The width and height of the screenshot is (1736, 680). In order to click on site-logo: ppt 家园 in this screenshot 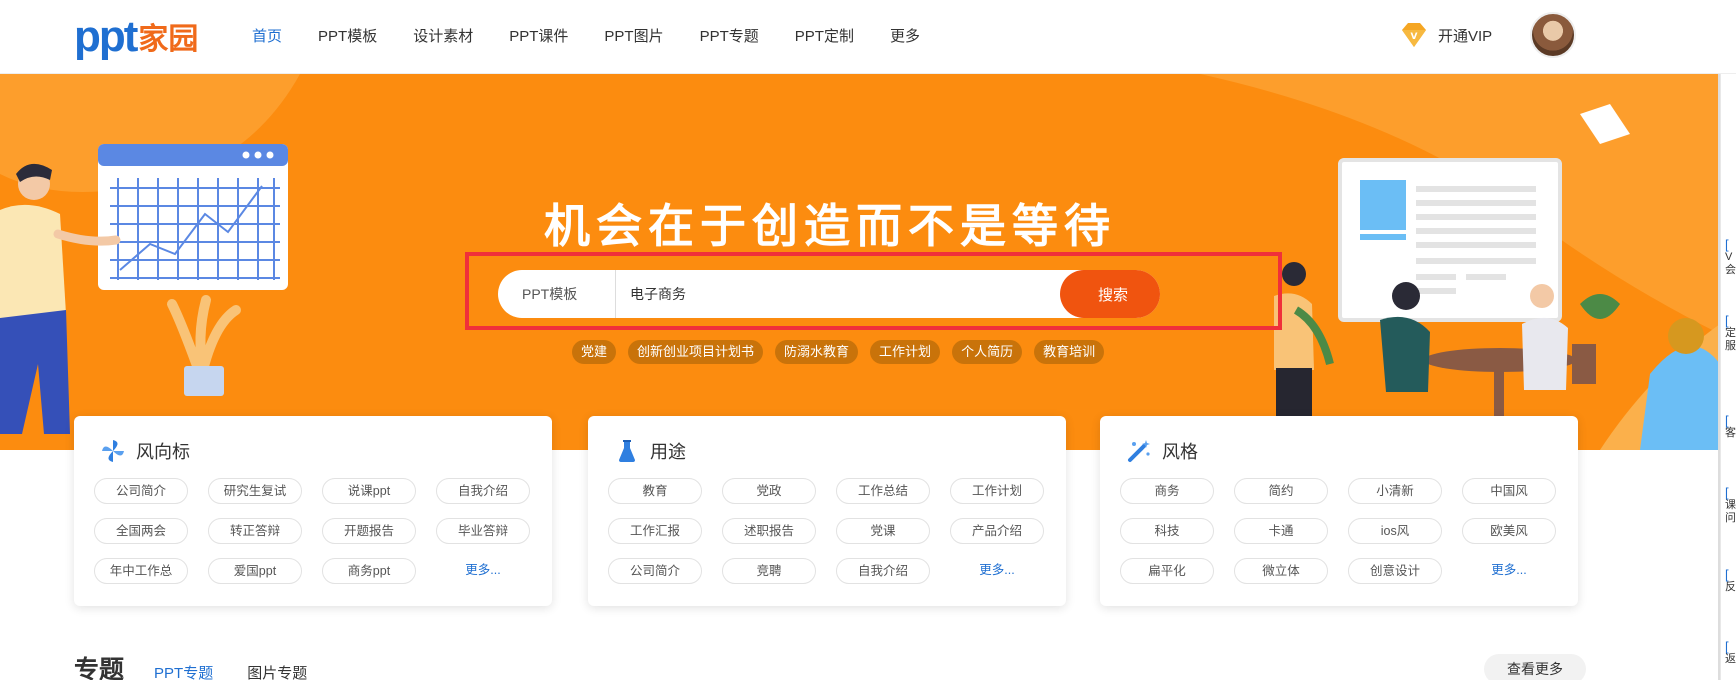, I will do `click(136, 37)`.